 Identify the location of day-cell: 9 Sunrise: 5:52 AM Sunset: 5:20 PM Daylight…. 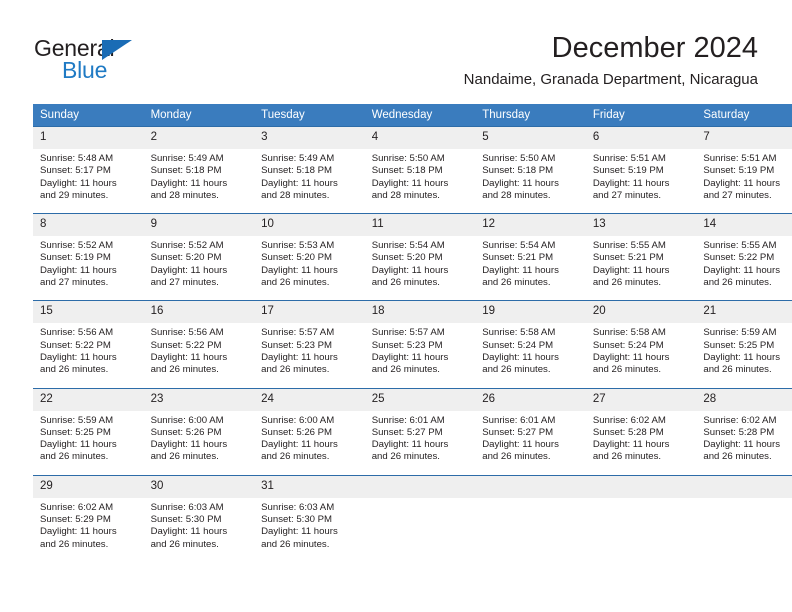
(199, 257).